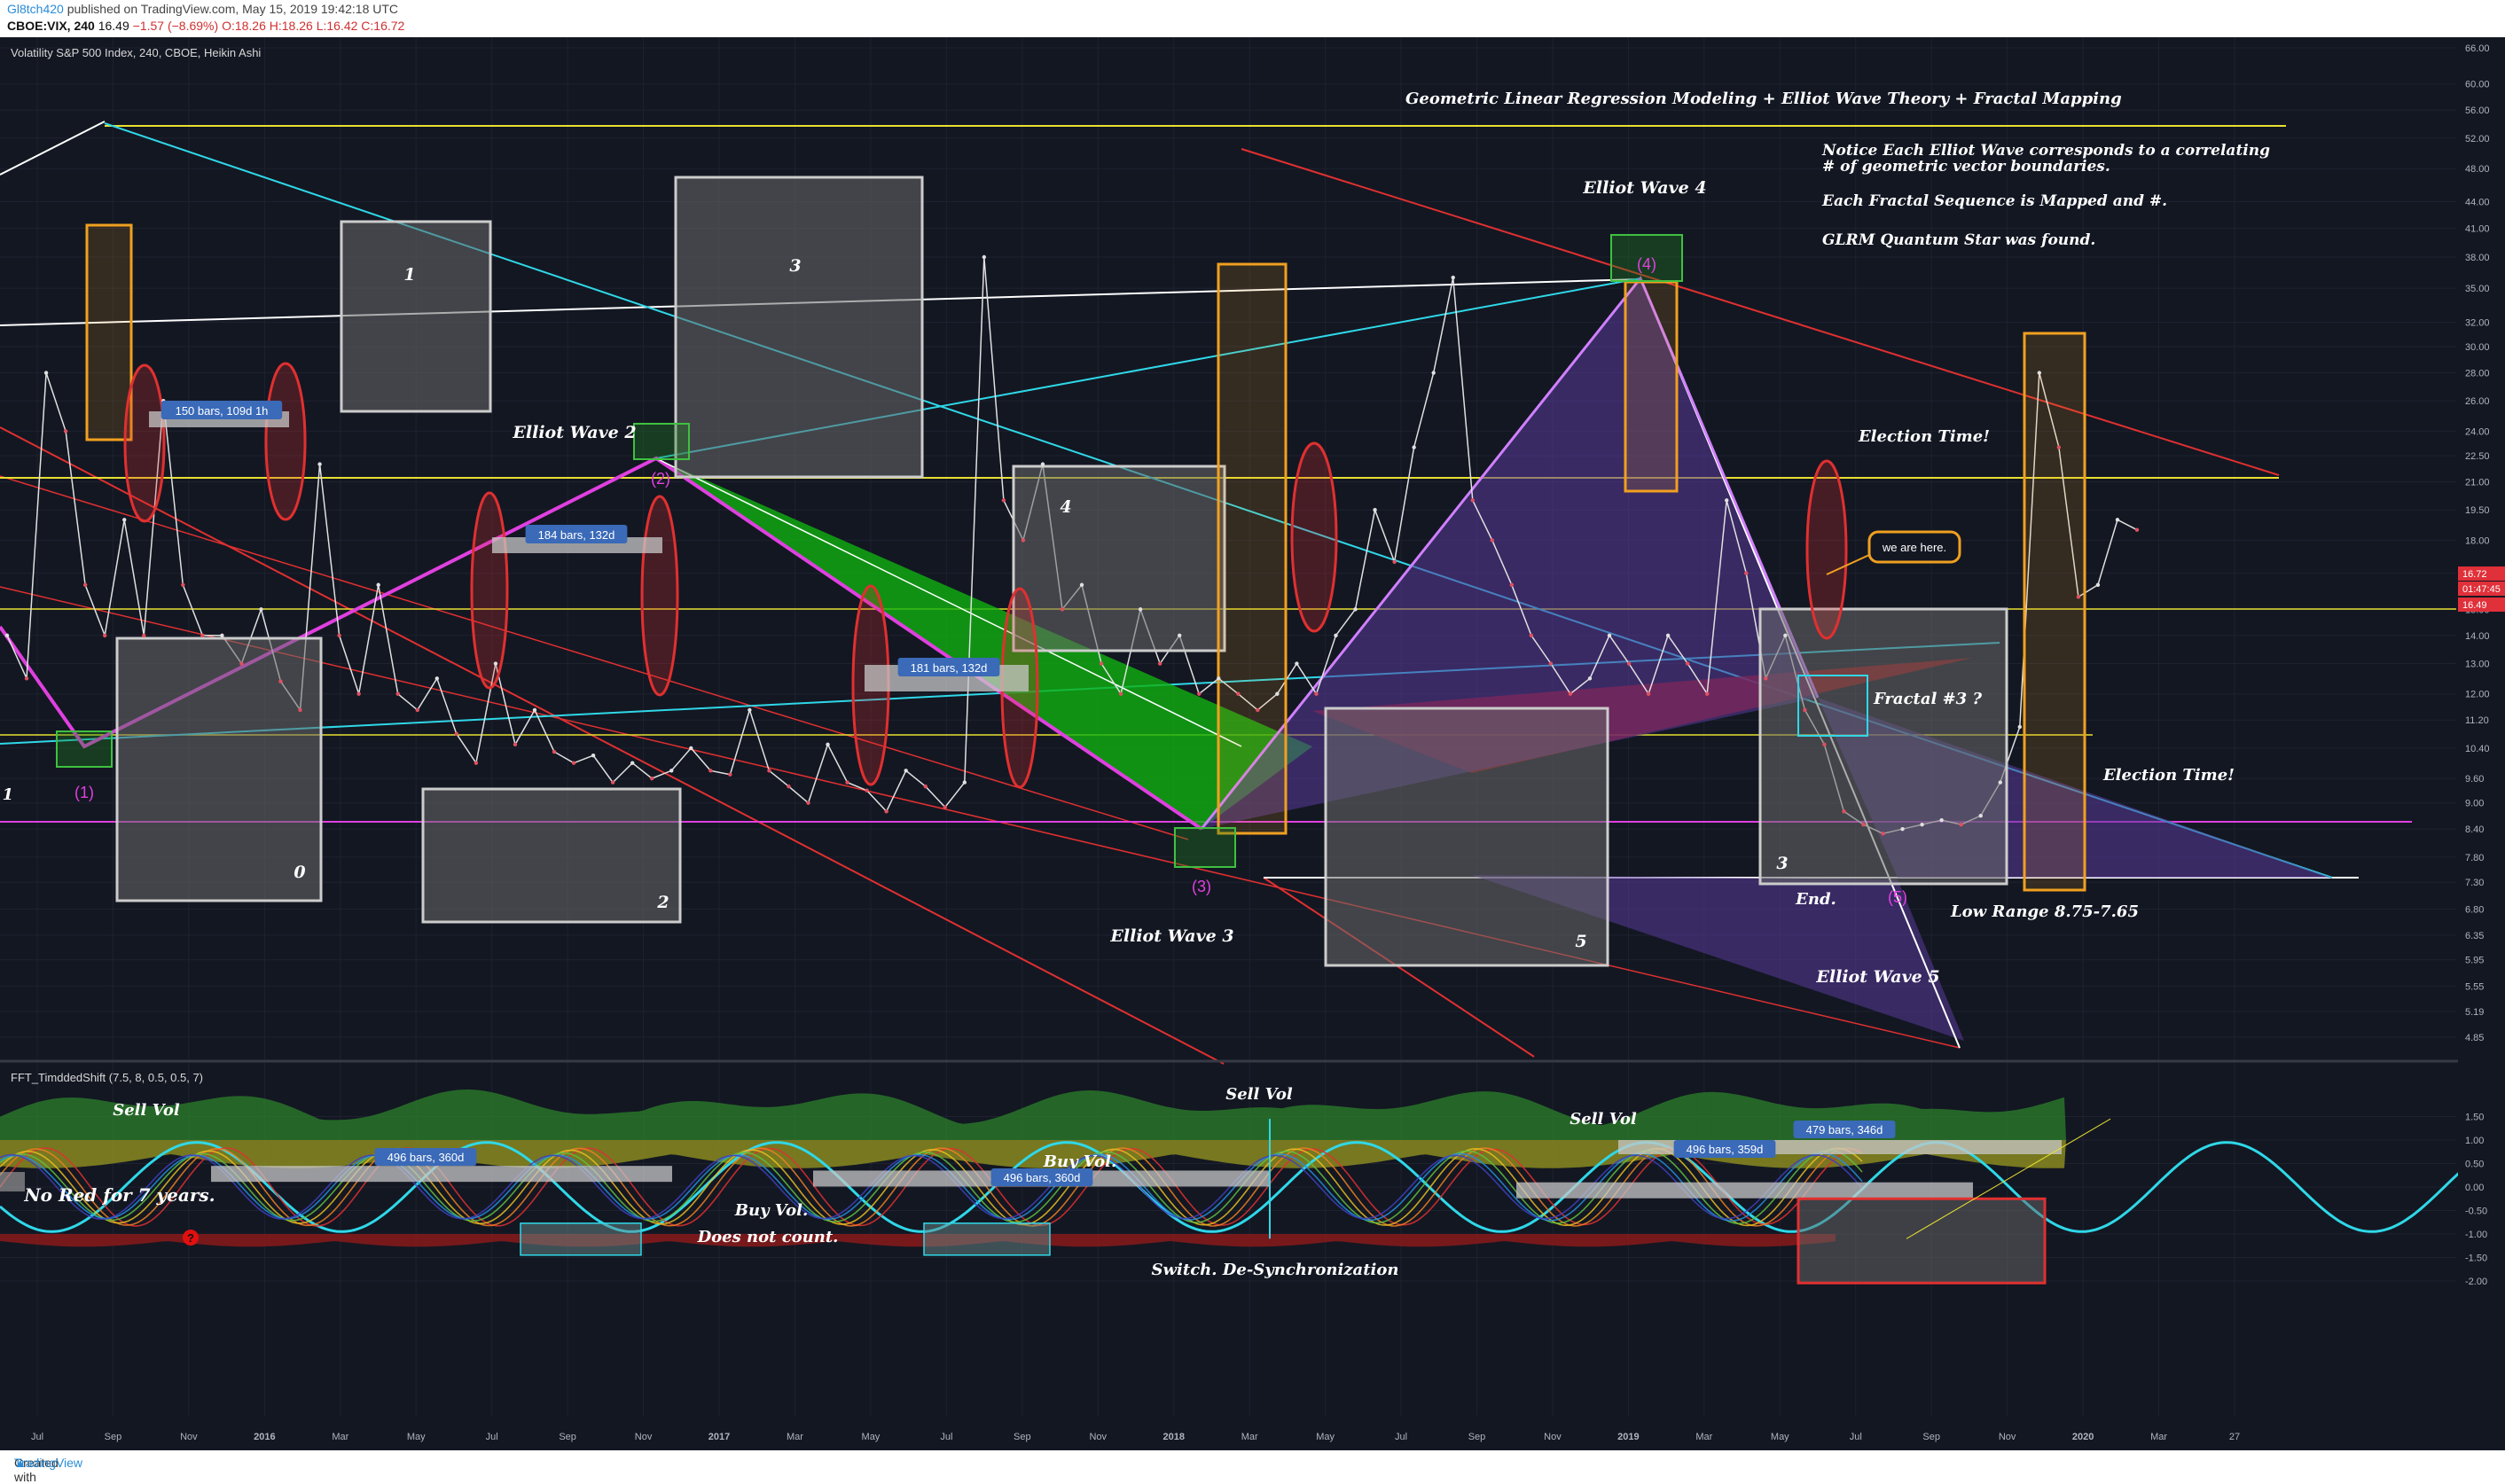  I want to click on publisher-link: Gl8tch420, so click(35, 9).